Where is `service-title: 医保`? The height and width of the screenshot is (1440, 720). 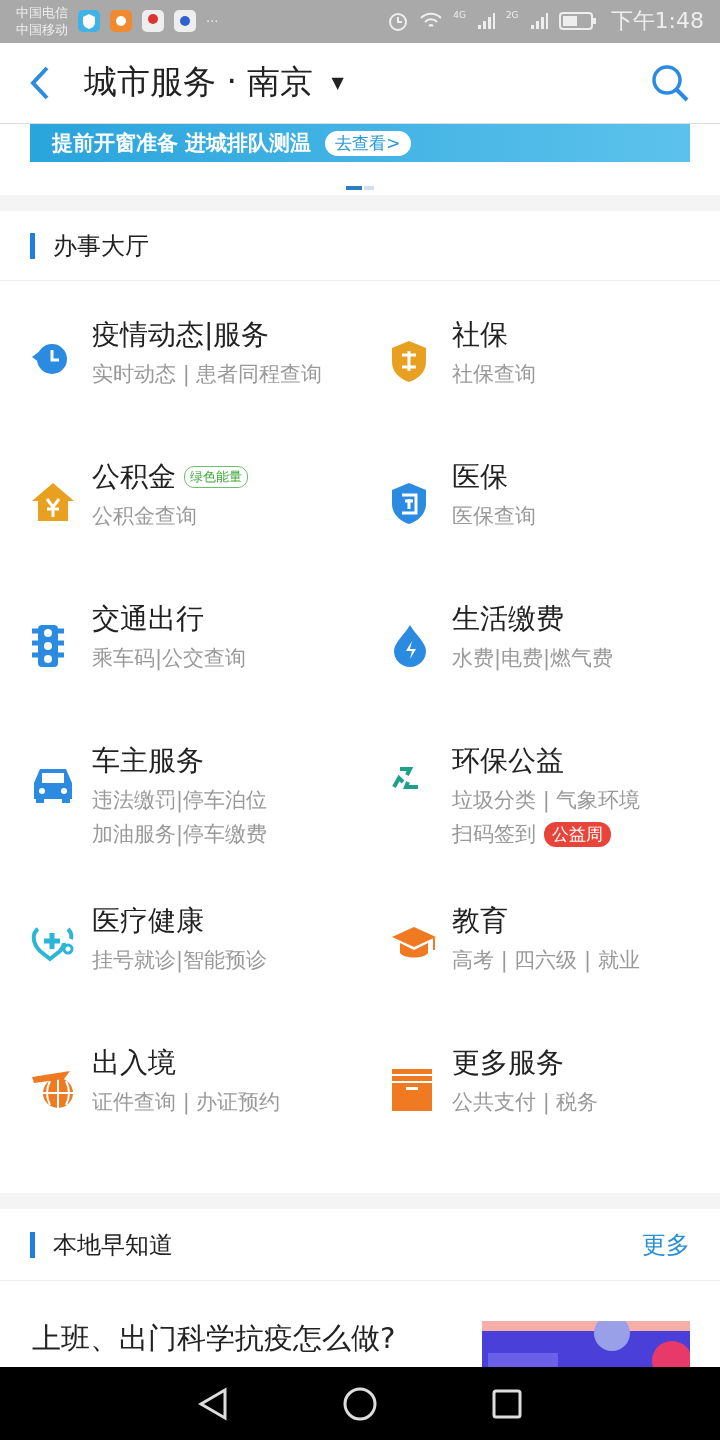
service-title: 医保 is located at coordinates (480, 477).